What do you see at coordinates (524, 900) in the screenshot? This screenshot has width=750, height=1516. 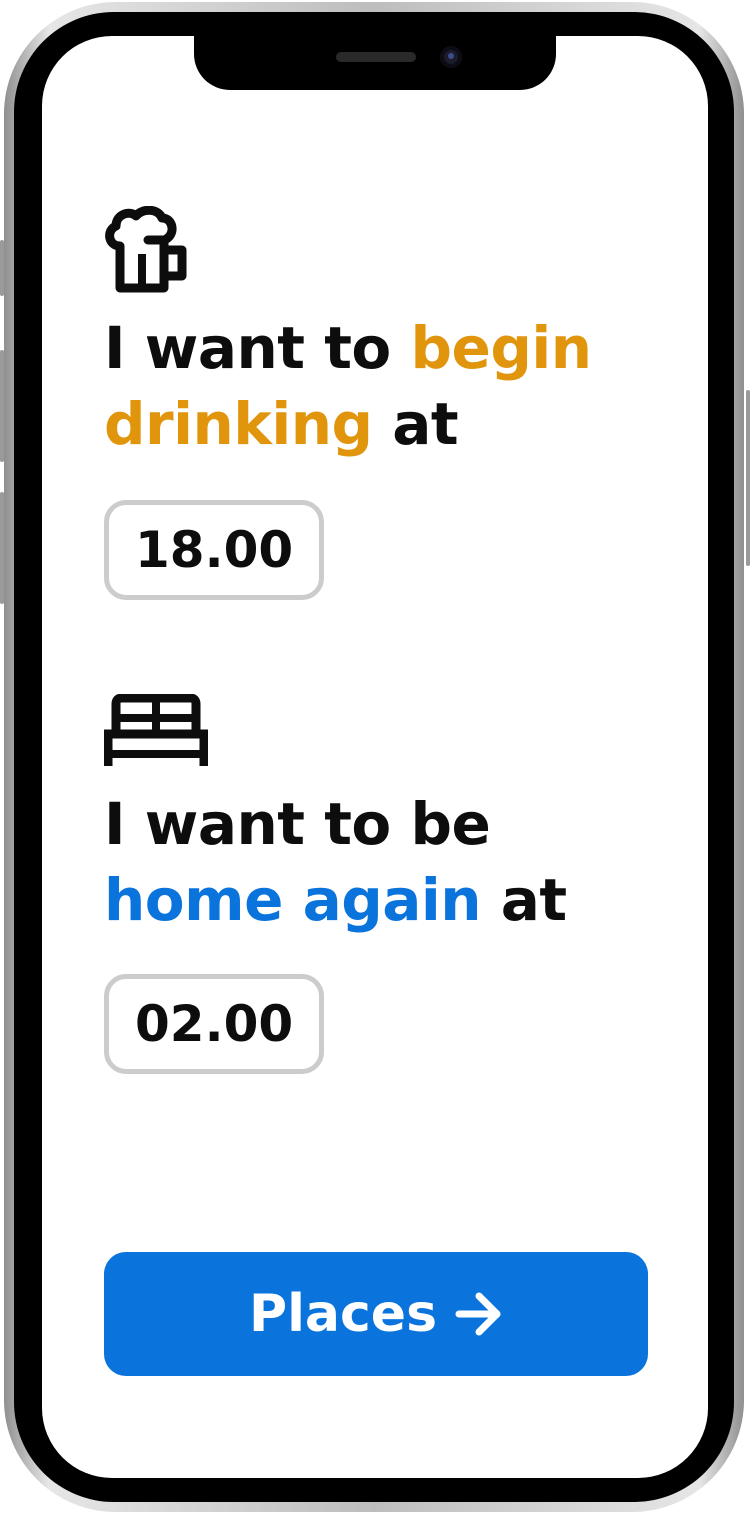 I see `home-prompt-suffix: at` at bounding box center [524, 900].